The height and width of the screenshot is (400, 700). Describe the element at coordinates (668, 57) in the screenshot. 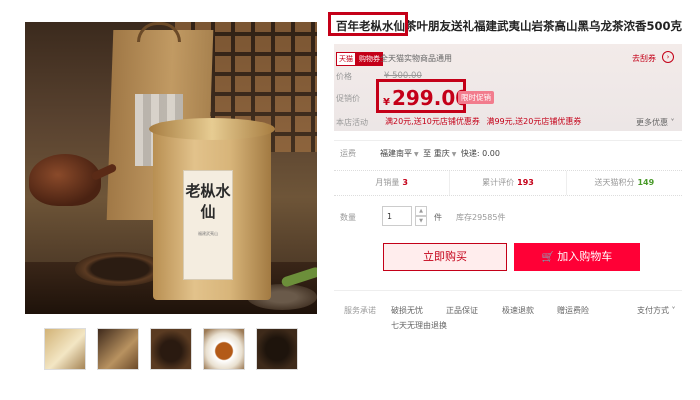

I see `chevron-right-icon: ›` at that location.